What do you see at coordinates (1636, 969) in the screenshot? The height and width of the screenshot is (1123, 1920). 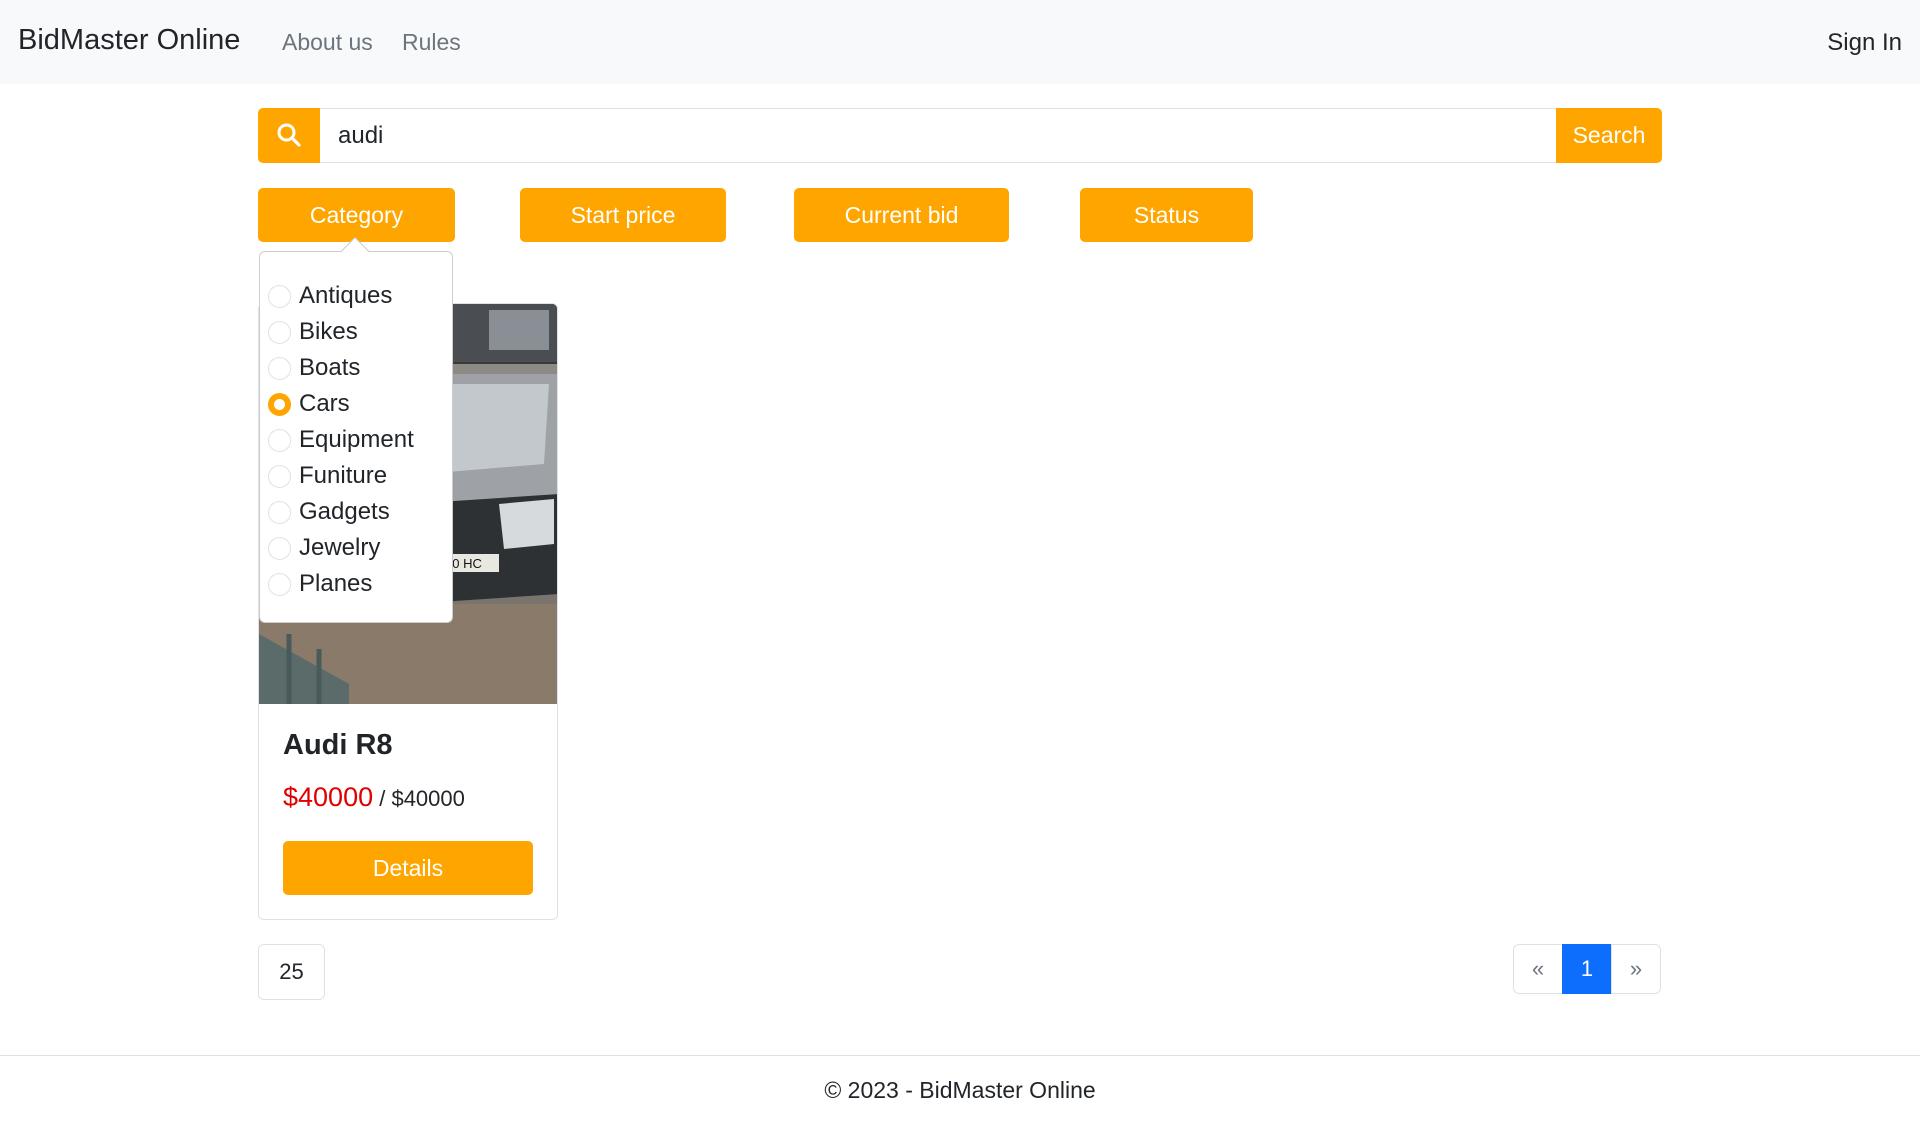 I see `pagination-next-button: »` at bounding box center [1636, 969].